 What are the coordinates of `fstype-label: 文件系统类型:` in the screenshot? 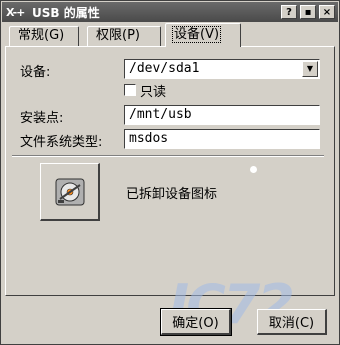 It's located at (61, 142).